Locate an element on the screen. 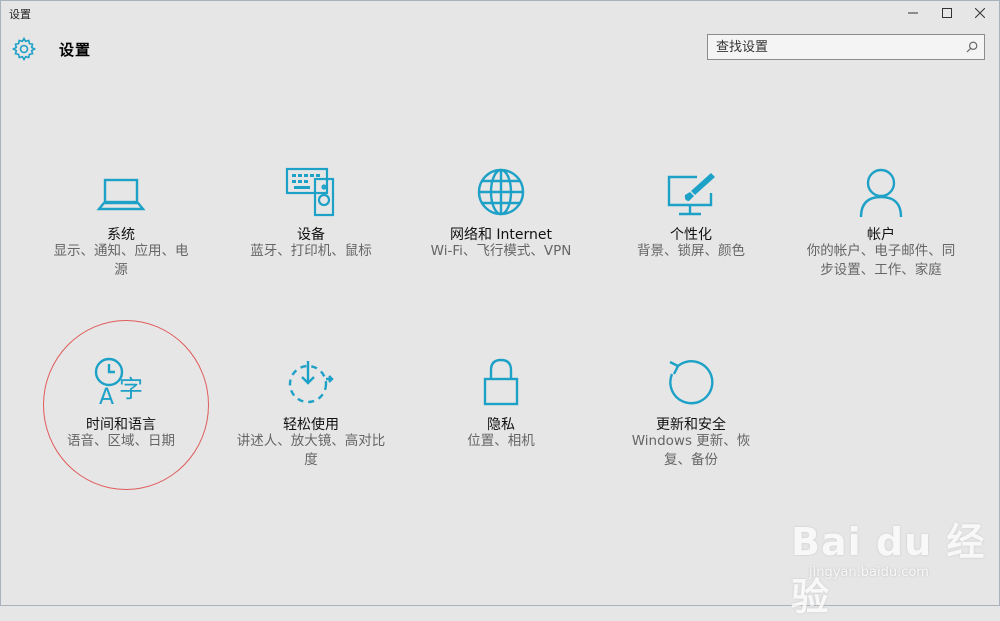 The width and height of the screenshot is (1000, 621). watermark-url: jingyan.baidu.com is located at coordinates (869, 572).